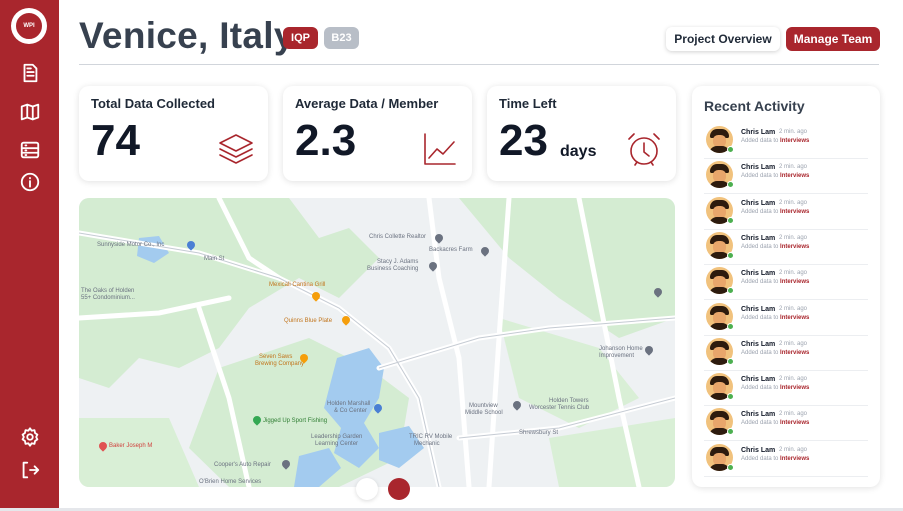 The height and width of the screenshot is (511, 903). What do you see at coordinates (523, 140) in the screenshot?
I see `stat-value: 23` at bounding box center [523, 140].